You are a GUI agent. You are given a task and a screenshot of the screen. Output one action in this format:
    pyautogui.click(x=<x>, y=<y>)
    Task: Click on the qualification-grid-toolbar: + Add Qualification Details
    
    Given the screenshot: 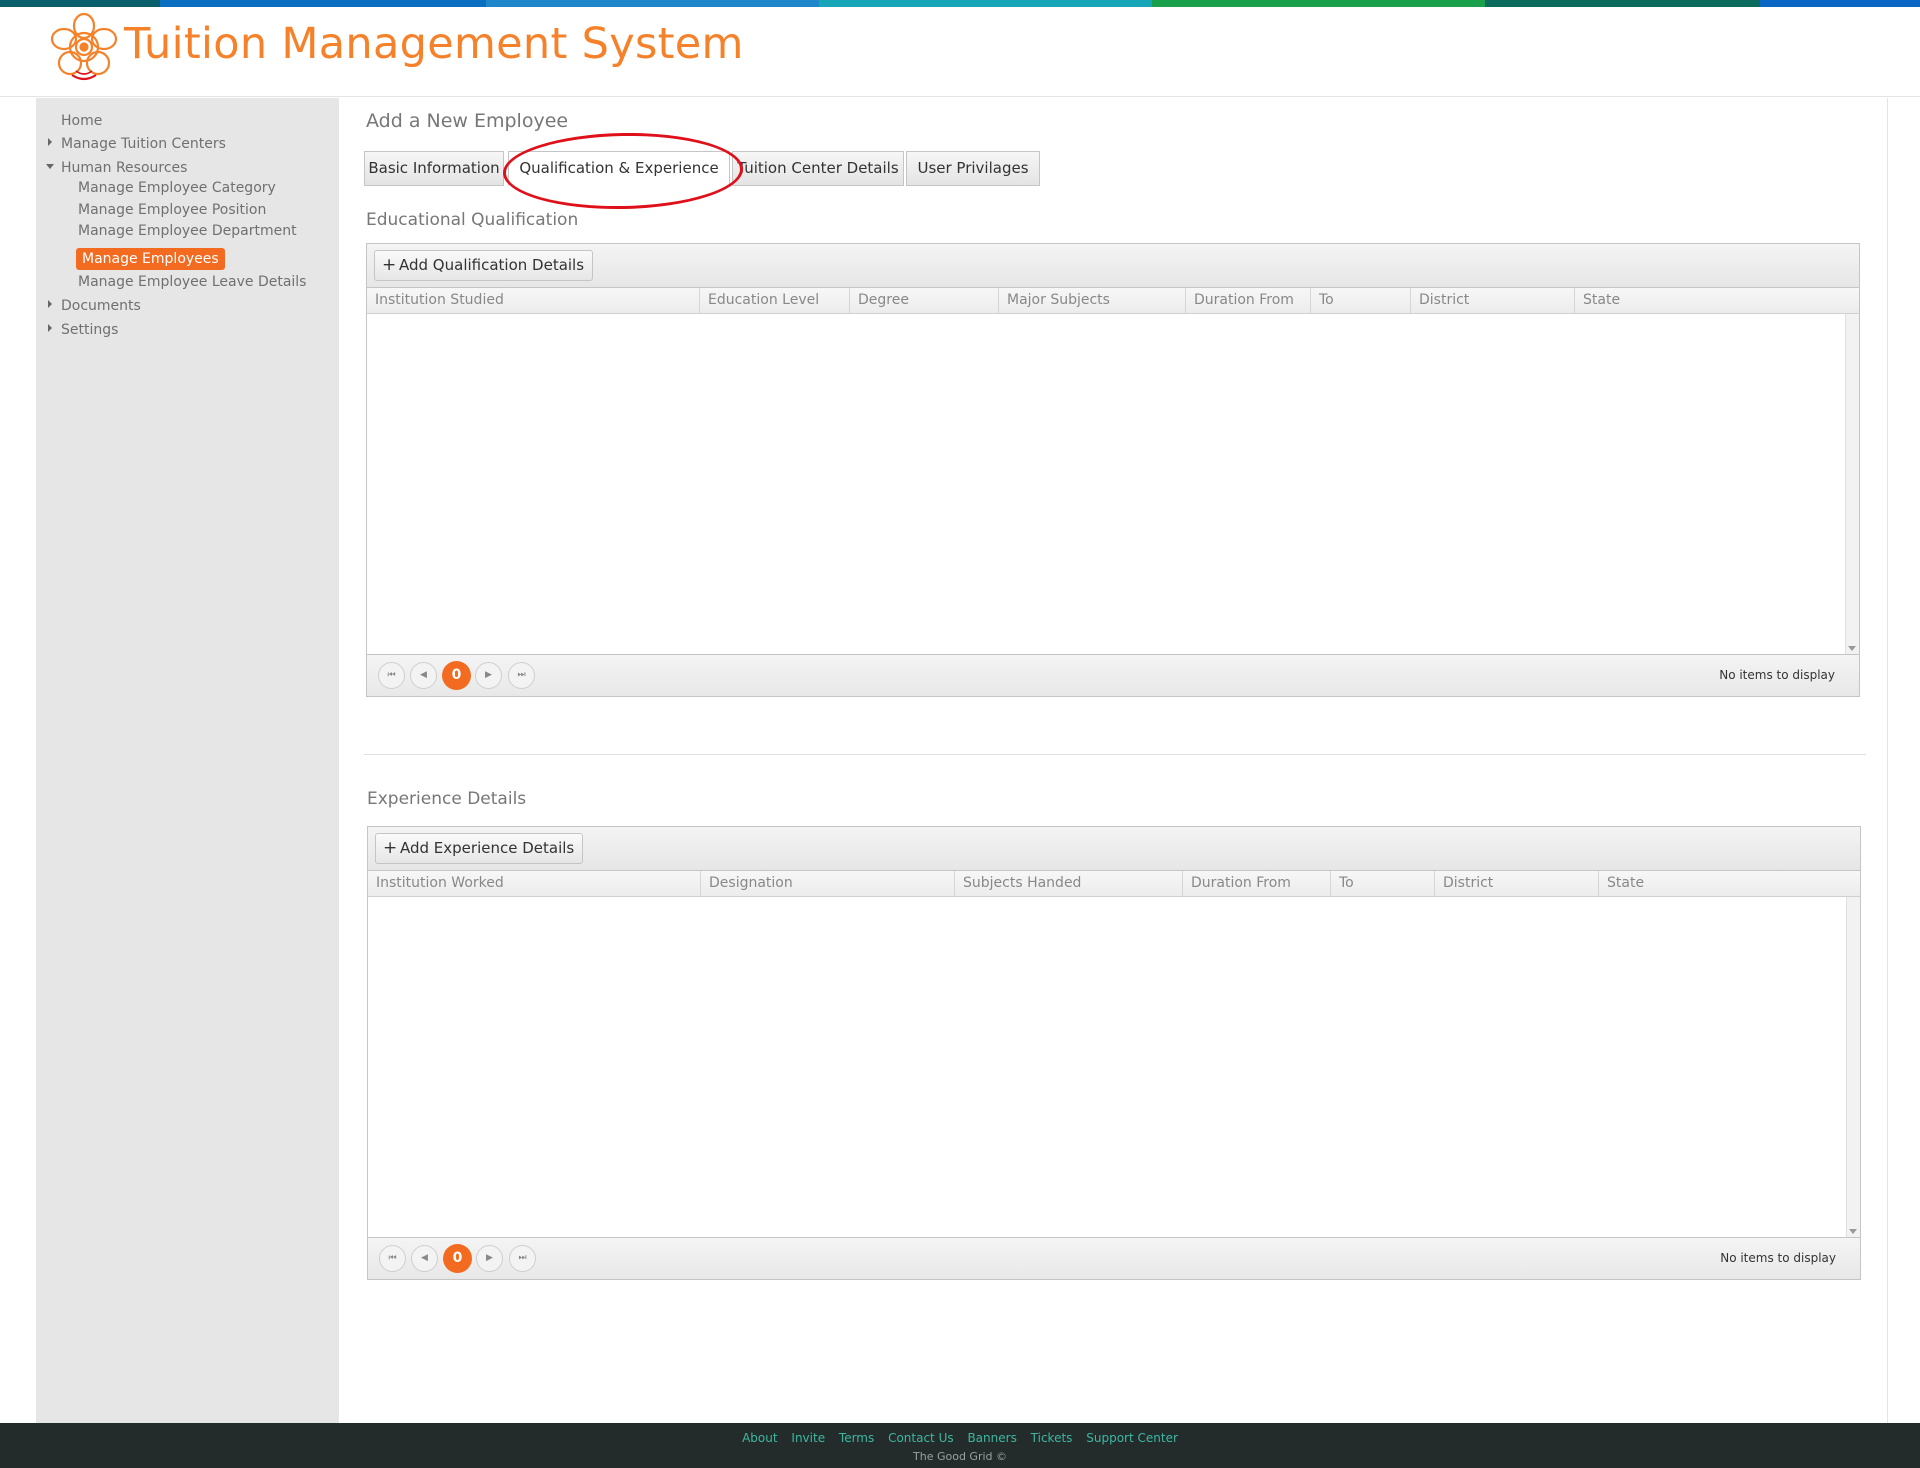 What is the action you would take?
    pyautogui.click(x=1113, y=266)
    